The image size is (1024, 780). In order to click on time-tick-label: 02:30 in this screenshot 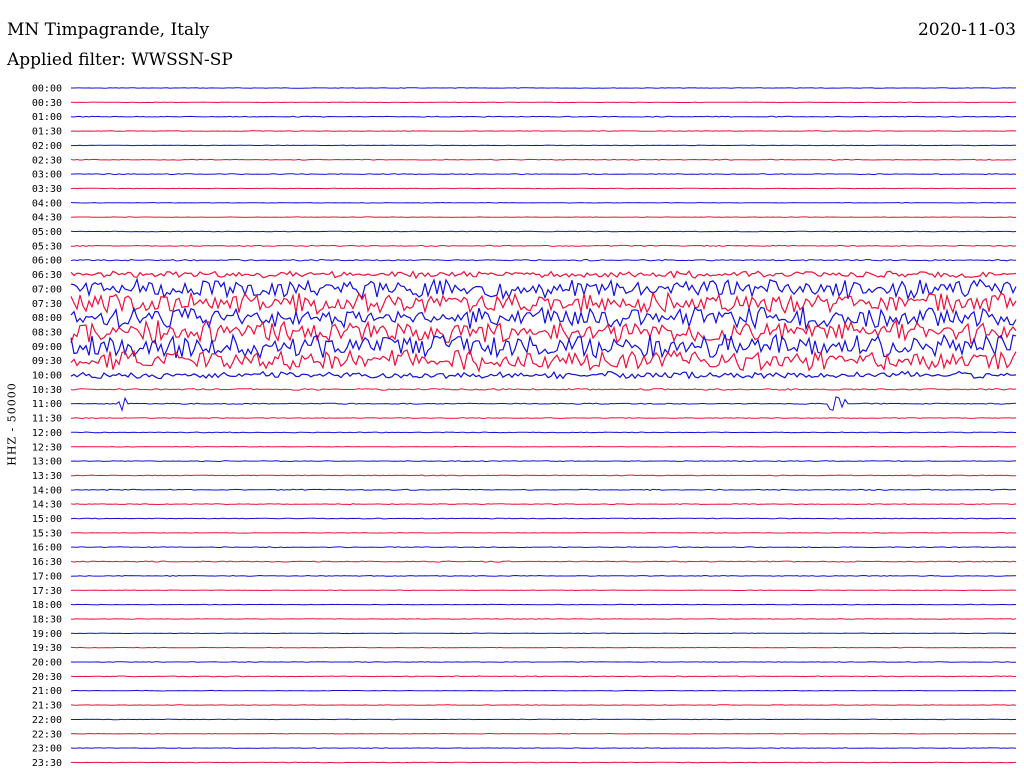, I will do `click(47, 160)`.